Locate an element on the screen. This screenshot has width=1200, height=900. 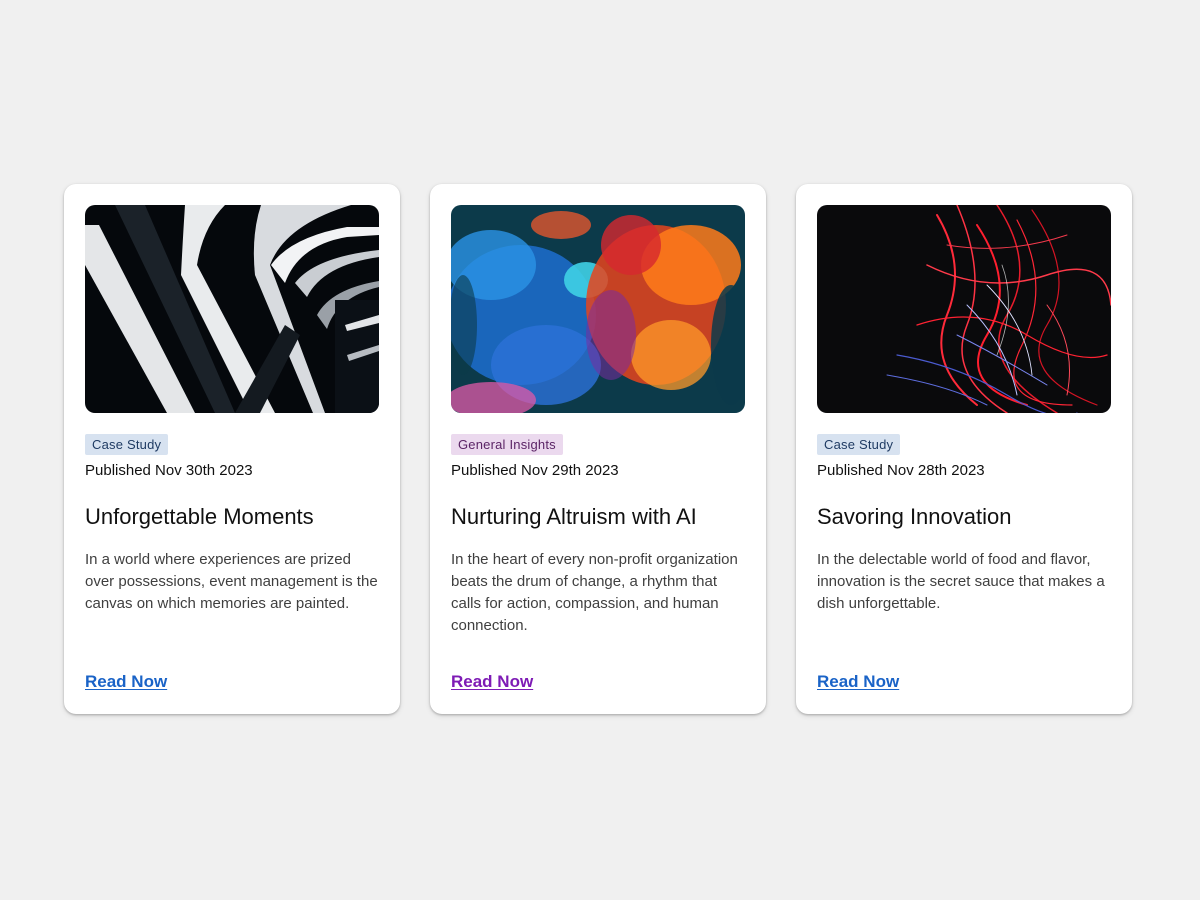
abstract-architecture-image is located at coordinates (232, 309).